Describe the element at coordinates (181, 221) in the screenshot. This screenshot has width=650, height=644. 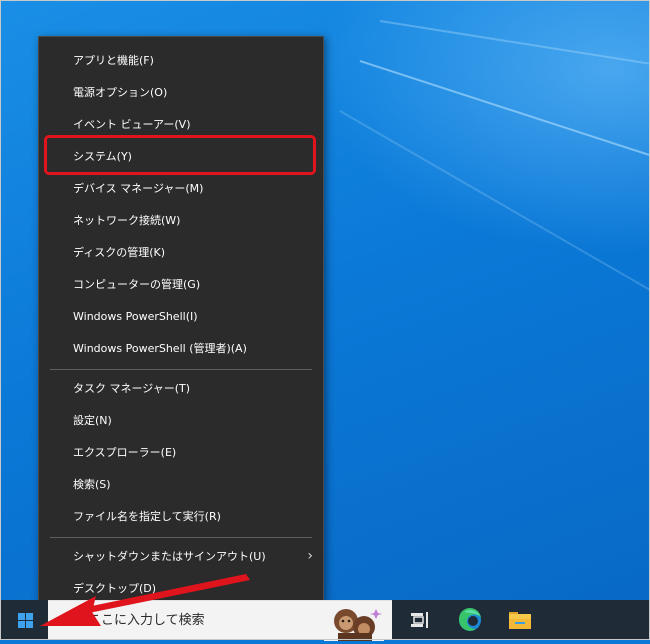
I see `menu-item-network-connections: ネットワーク接続(W)` at that location.